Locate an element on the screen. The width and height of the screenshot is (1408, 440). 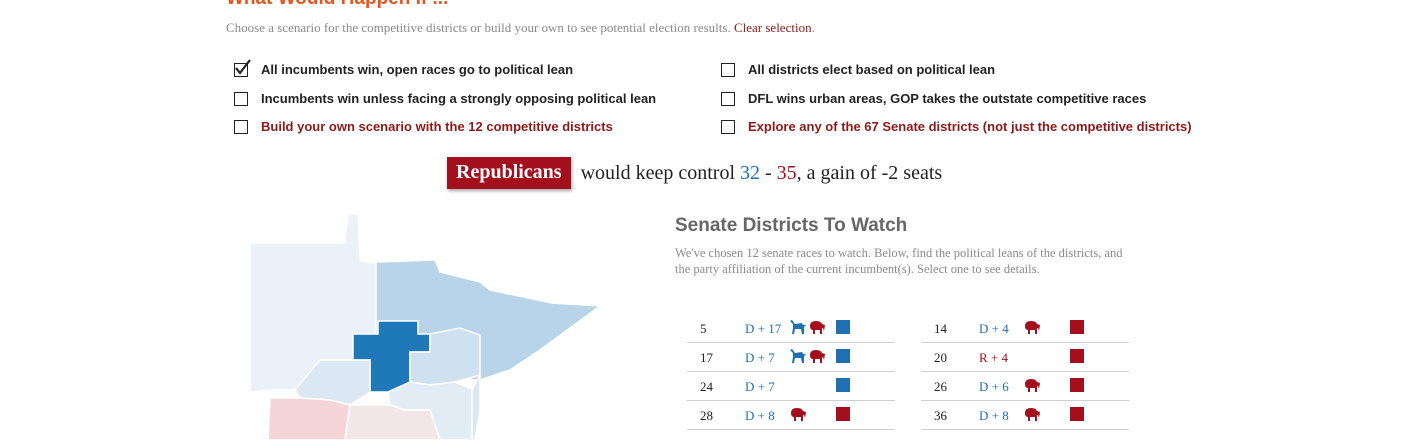
checkbox-checked is located at coordinates (242, 67).